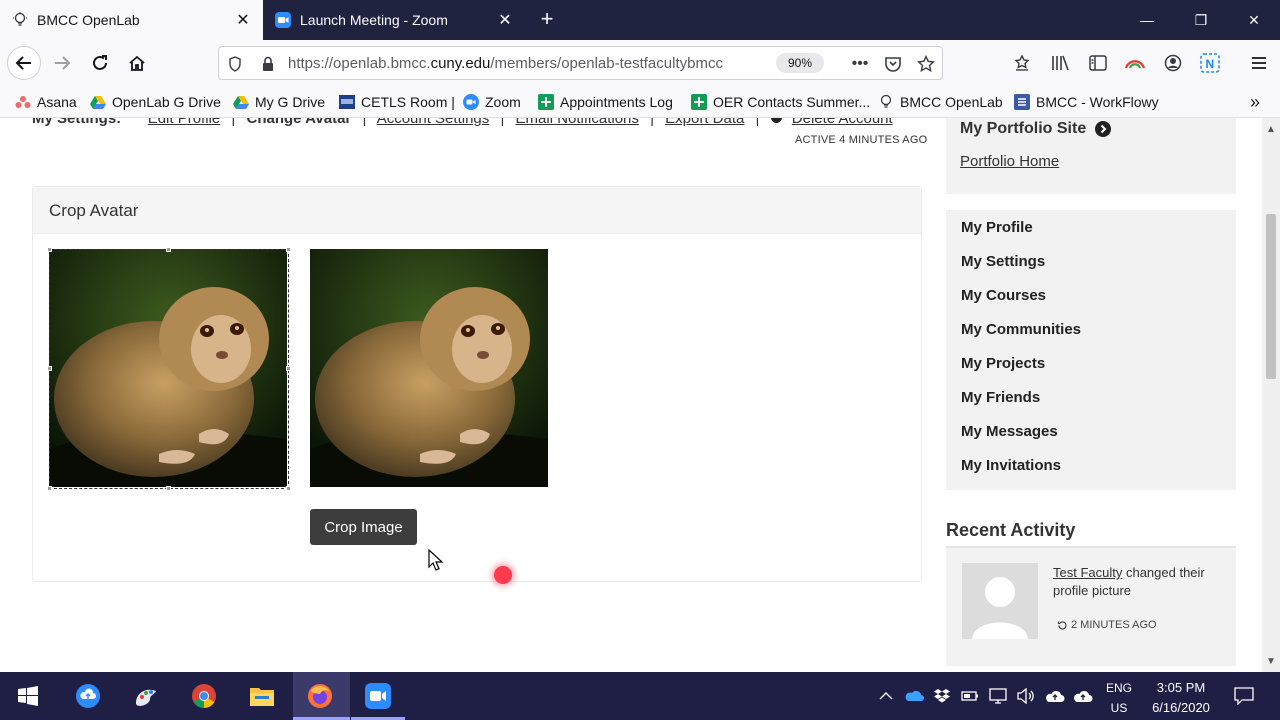 This screenshot has width=1280, height=720. What do you see at coordinates (577, 122) in the screenshot?
I see `email-notifications-link: Email Notifications` at bounding box center [577, 122].